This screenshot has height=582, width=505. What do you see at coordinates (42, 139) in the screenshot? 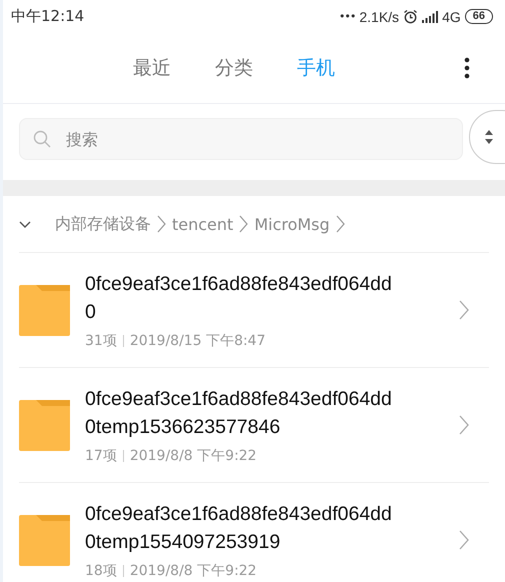
I see `search-icon` at bounding box center [42, 139].